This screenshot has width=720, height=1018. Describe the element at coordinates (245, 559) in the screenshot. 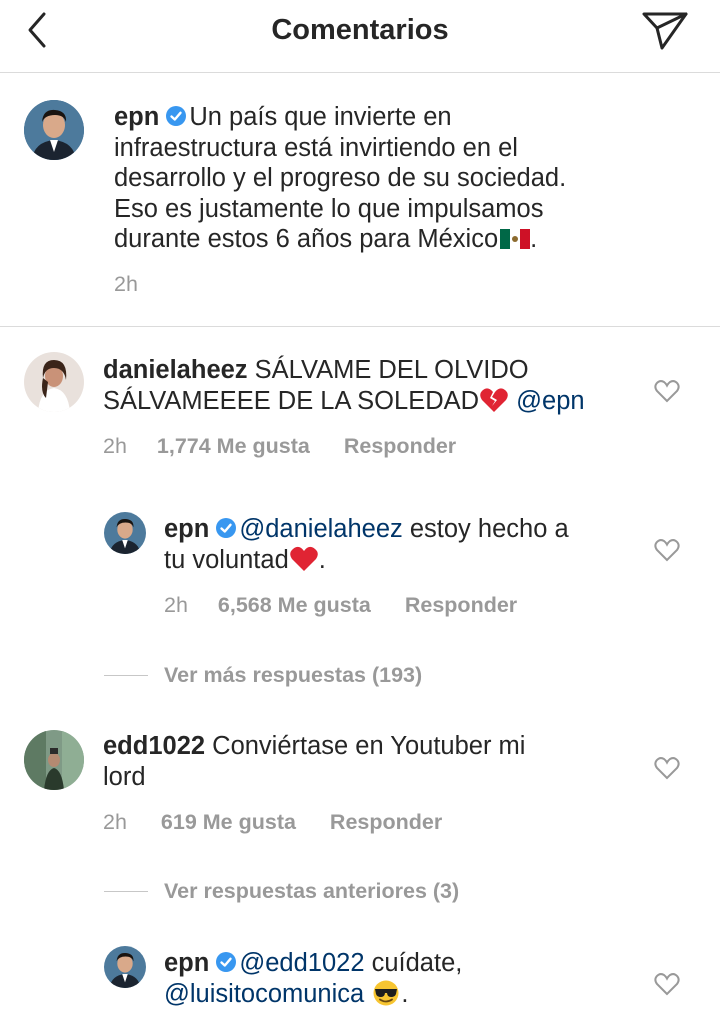

I see `reply-line-2: tu voluntad.` at that location.